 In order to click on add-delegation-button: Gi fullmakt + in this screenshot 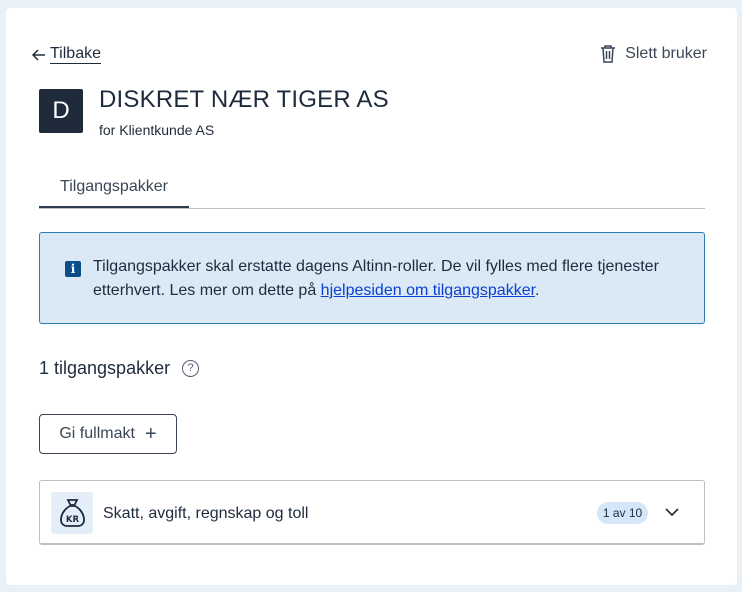, I will do `click(108, 434)`.